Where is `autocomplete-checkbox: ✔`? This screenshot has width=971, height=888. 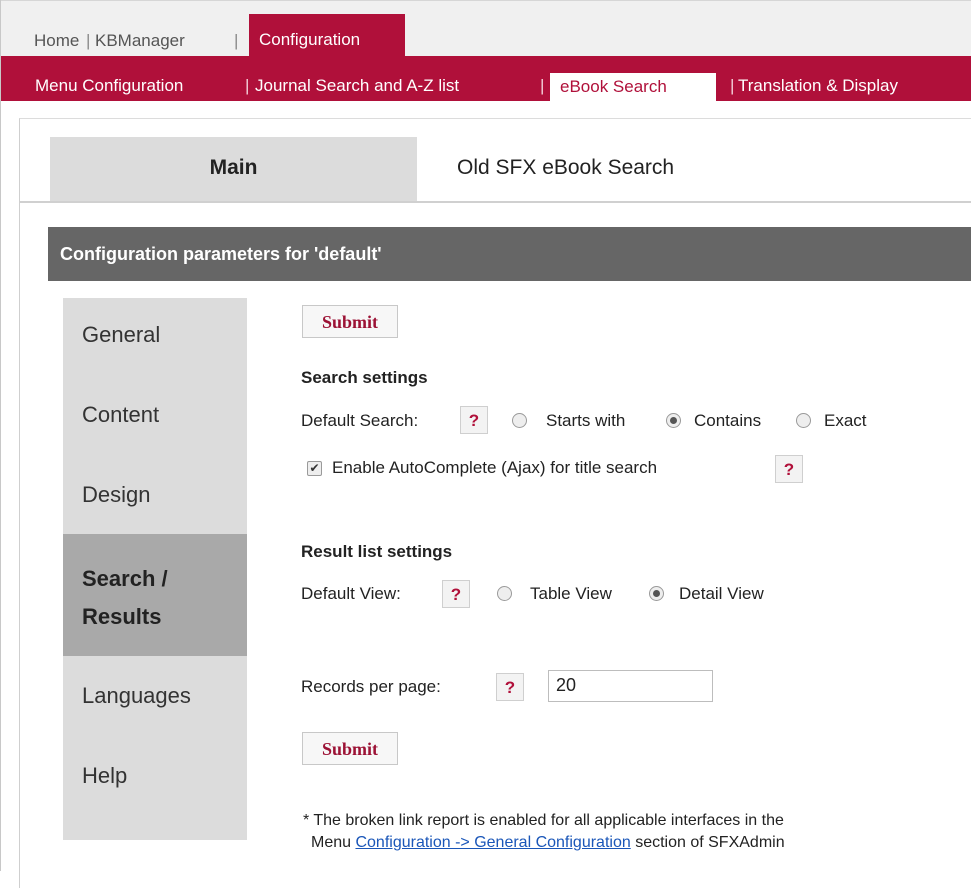 autocomplete-checkbox: ✔ is located at coordinates (314, 468).